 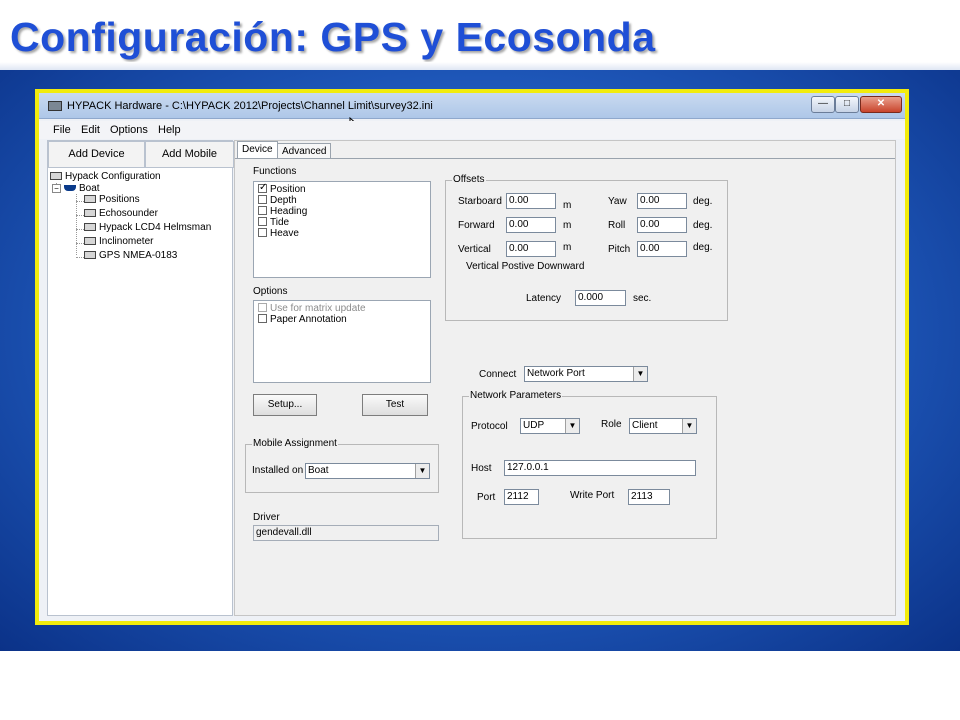 What do you see at coordinates (662, 225) in the screenshot?
I see `roll-input: 0.00` at bounding box center [662, 225].